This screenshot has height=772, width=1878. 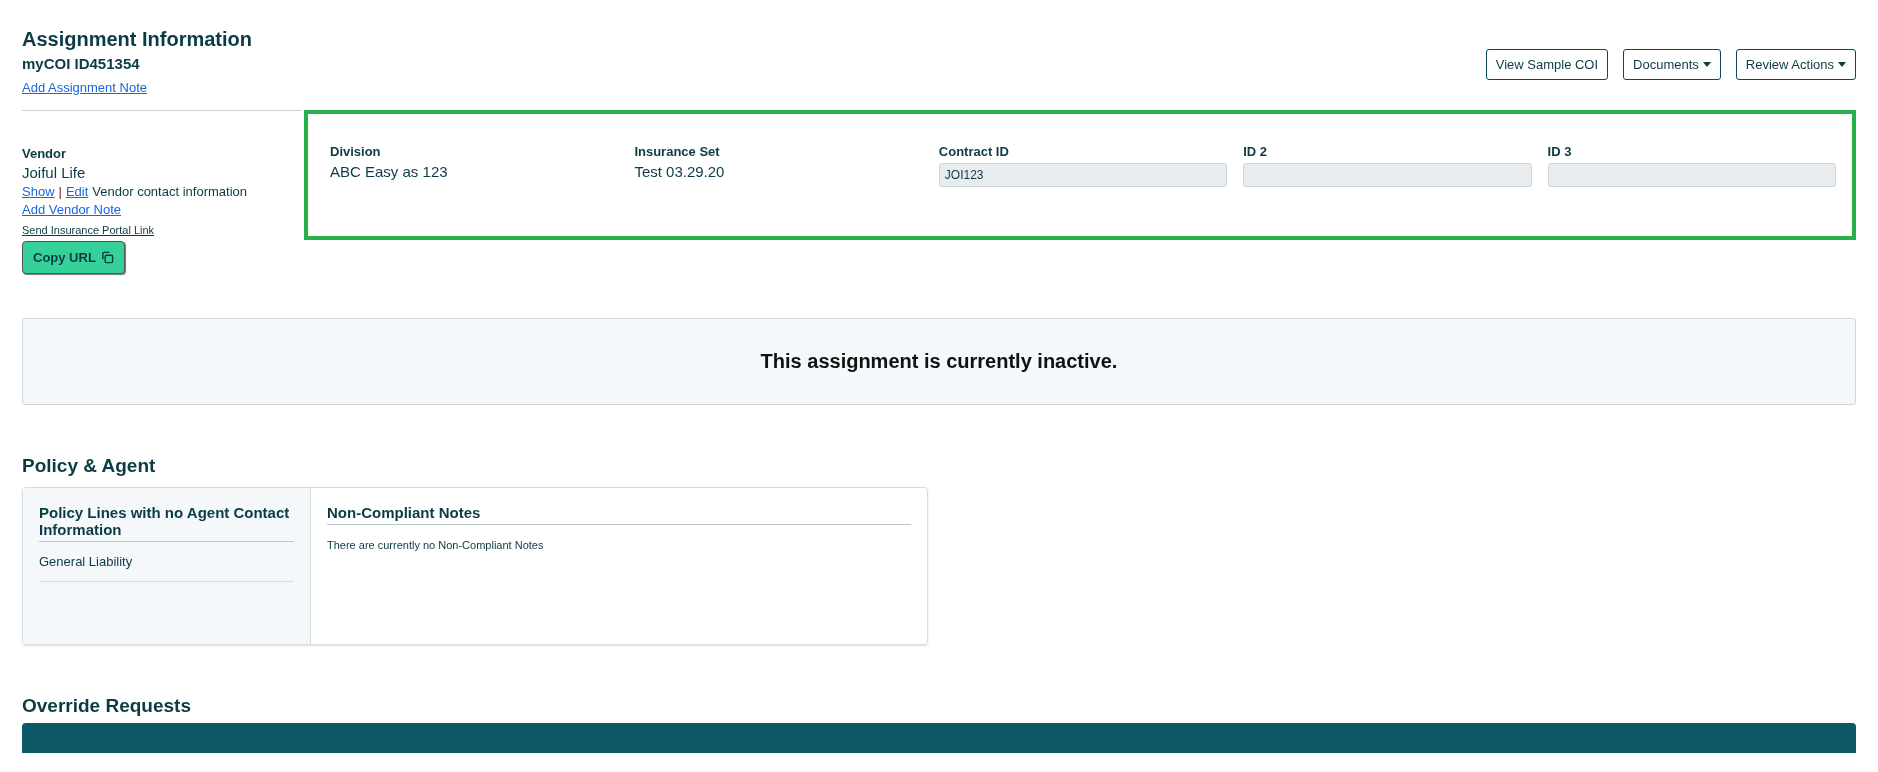 What do you see at coordinates (677, 151) in the screenshot?
I see `detail-label: Insurance Set` at bounding box center [677, 151].